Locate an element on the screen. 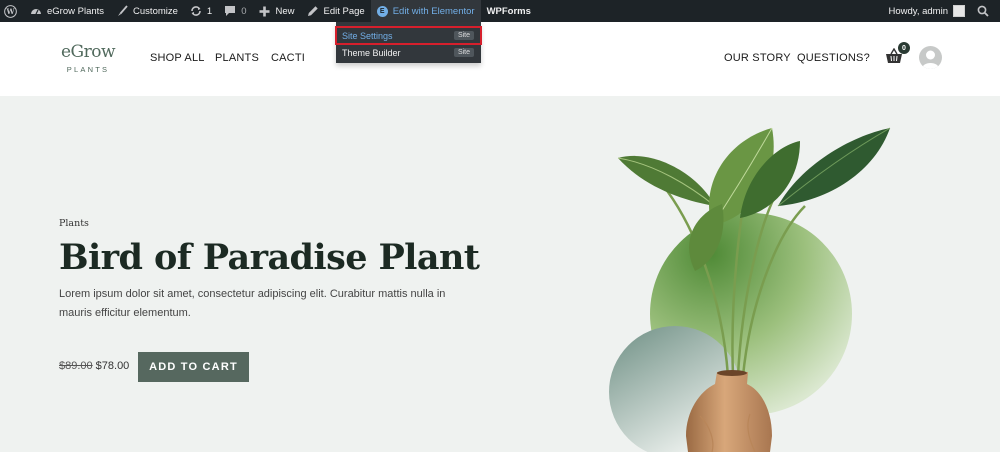 This screenshot has width=1000, height=452. edit-with-elementor-link: E Edit with Elementor is located at coordinates (425, 11).